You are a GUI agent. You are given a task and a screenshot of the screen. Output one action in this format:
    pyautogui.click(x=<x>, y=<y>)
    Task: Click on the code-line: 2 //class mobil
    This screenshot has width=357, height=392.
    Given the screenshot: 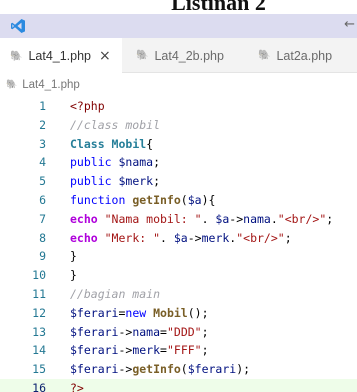 What is the action you would take?
    pyautogui.click(x=178, y=125)
    